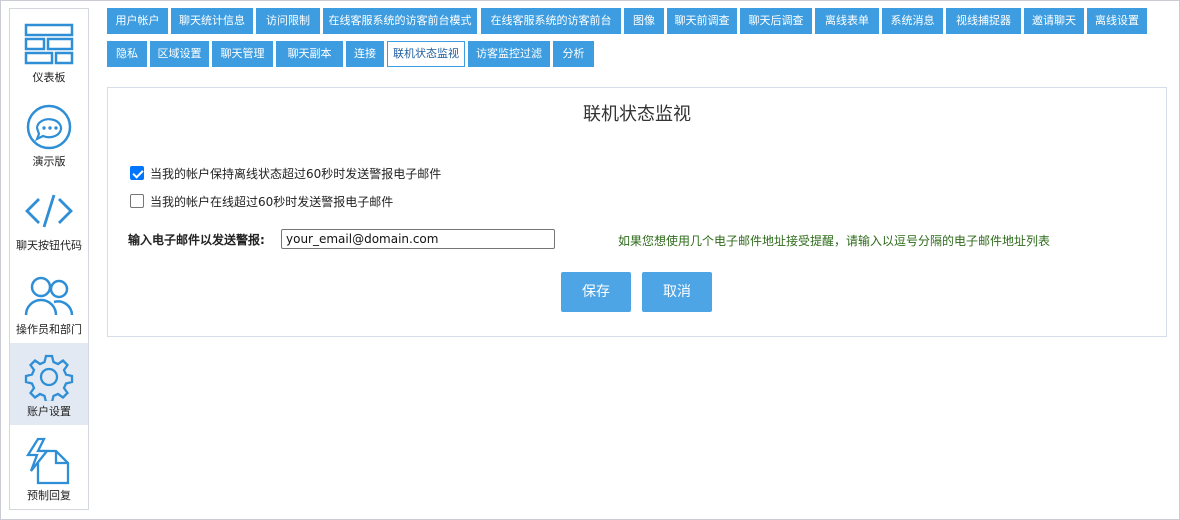  What do you see at coordinates (1054, 21) in the screenshot?
I see `tab-invite-chat: 邀请聊天` at bounding box center [1054, 21].